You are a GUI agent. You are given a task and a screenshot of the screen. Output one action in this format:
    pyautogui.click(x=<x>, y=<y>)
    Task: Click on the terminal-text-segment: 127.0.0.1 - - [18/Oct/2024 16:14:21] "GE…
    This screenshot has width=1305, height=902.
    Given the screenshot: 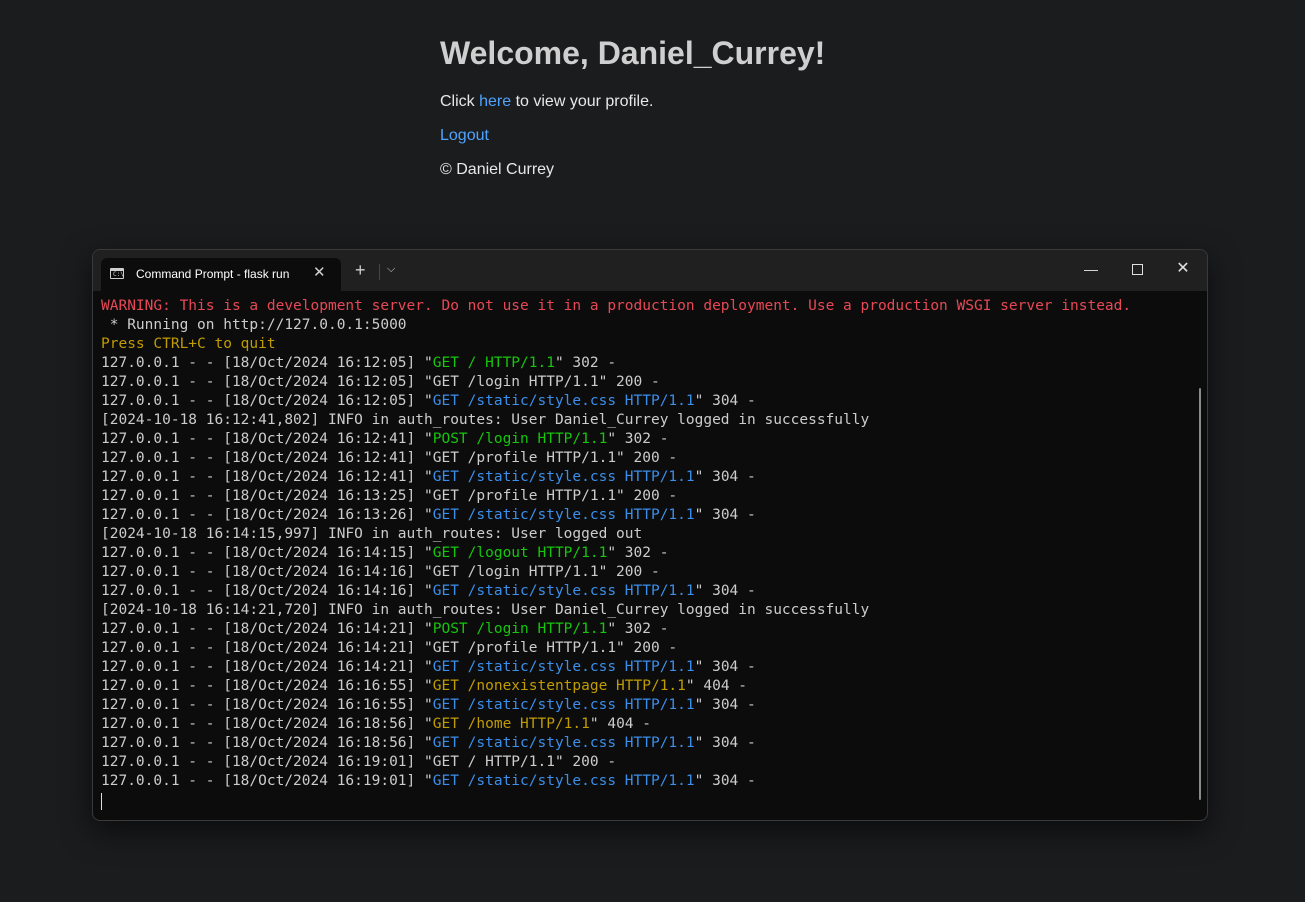 What is the action you would take?
    pyautogui.click(x=389, y=648)
    